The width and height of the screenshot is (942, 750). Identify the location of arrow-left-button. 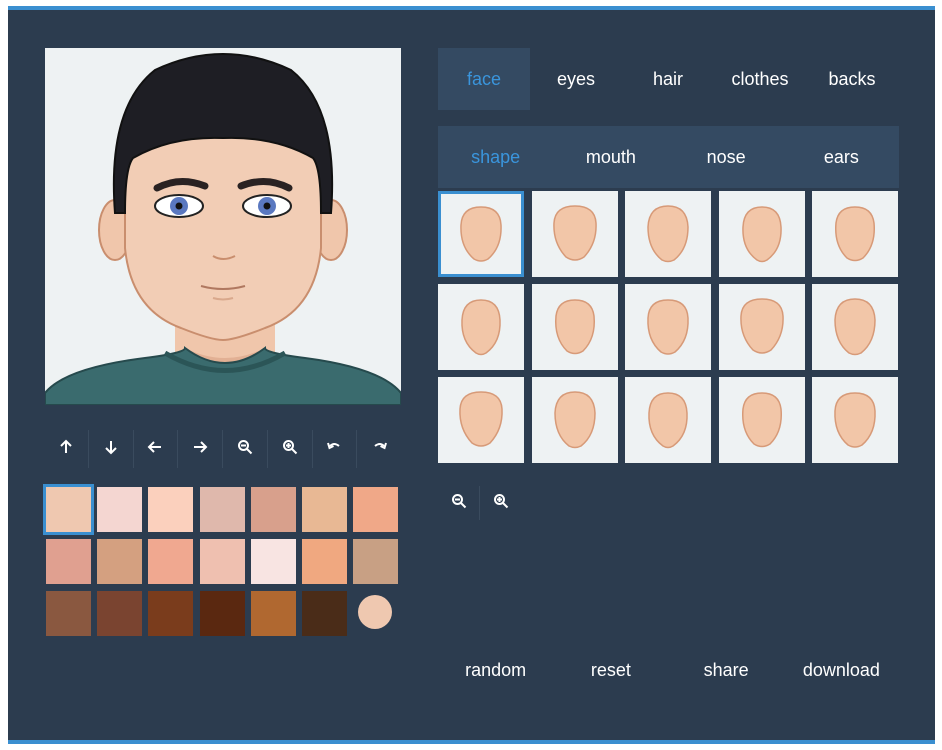
(156, 449).